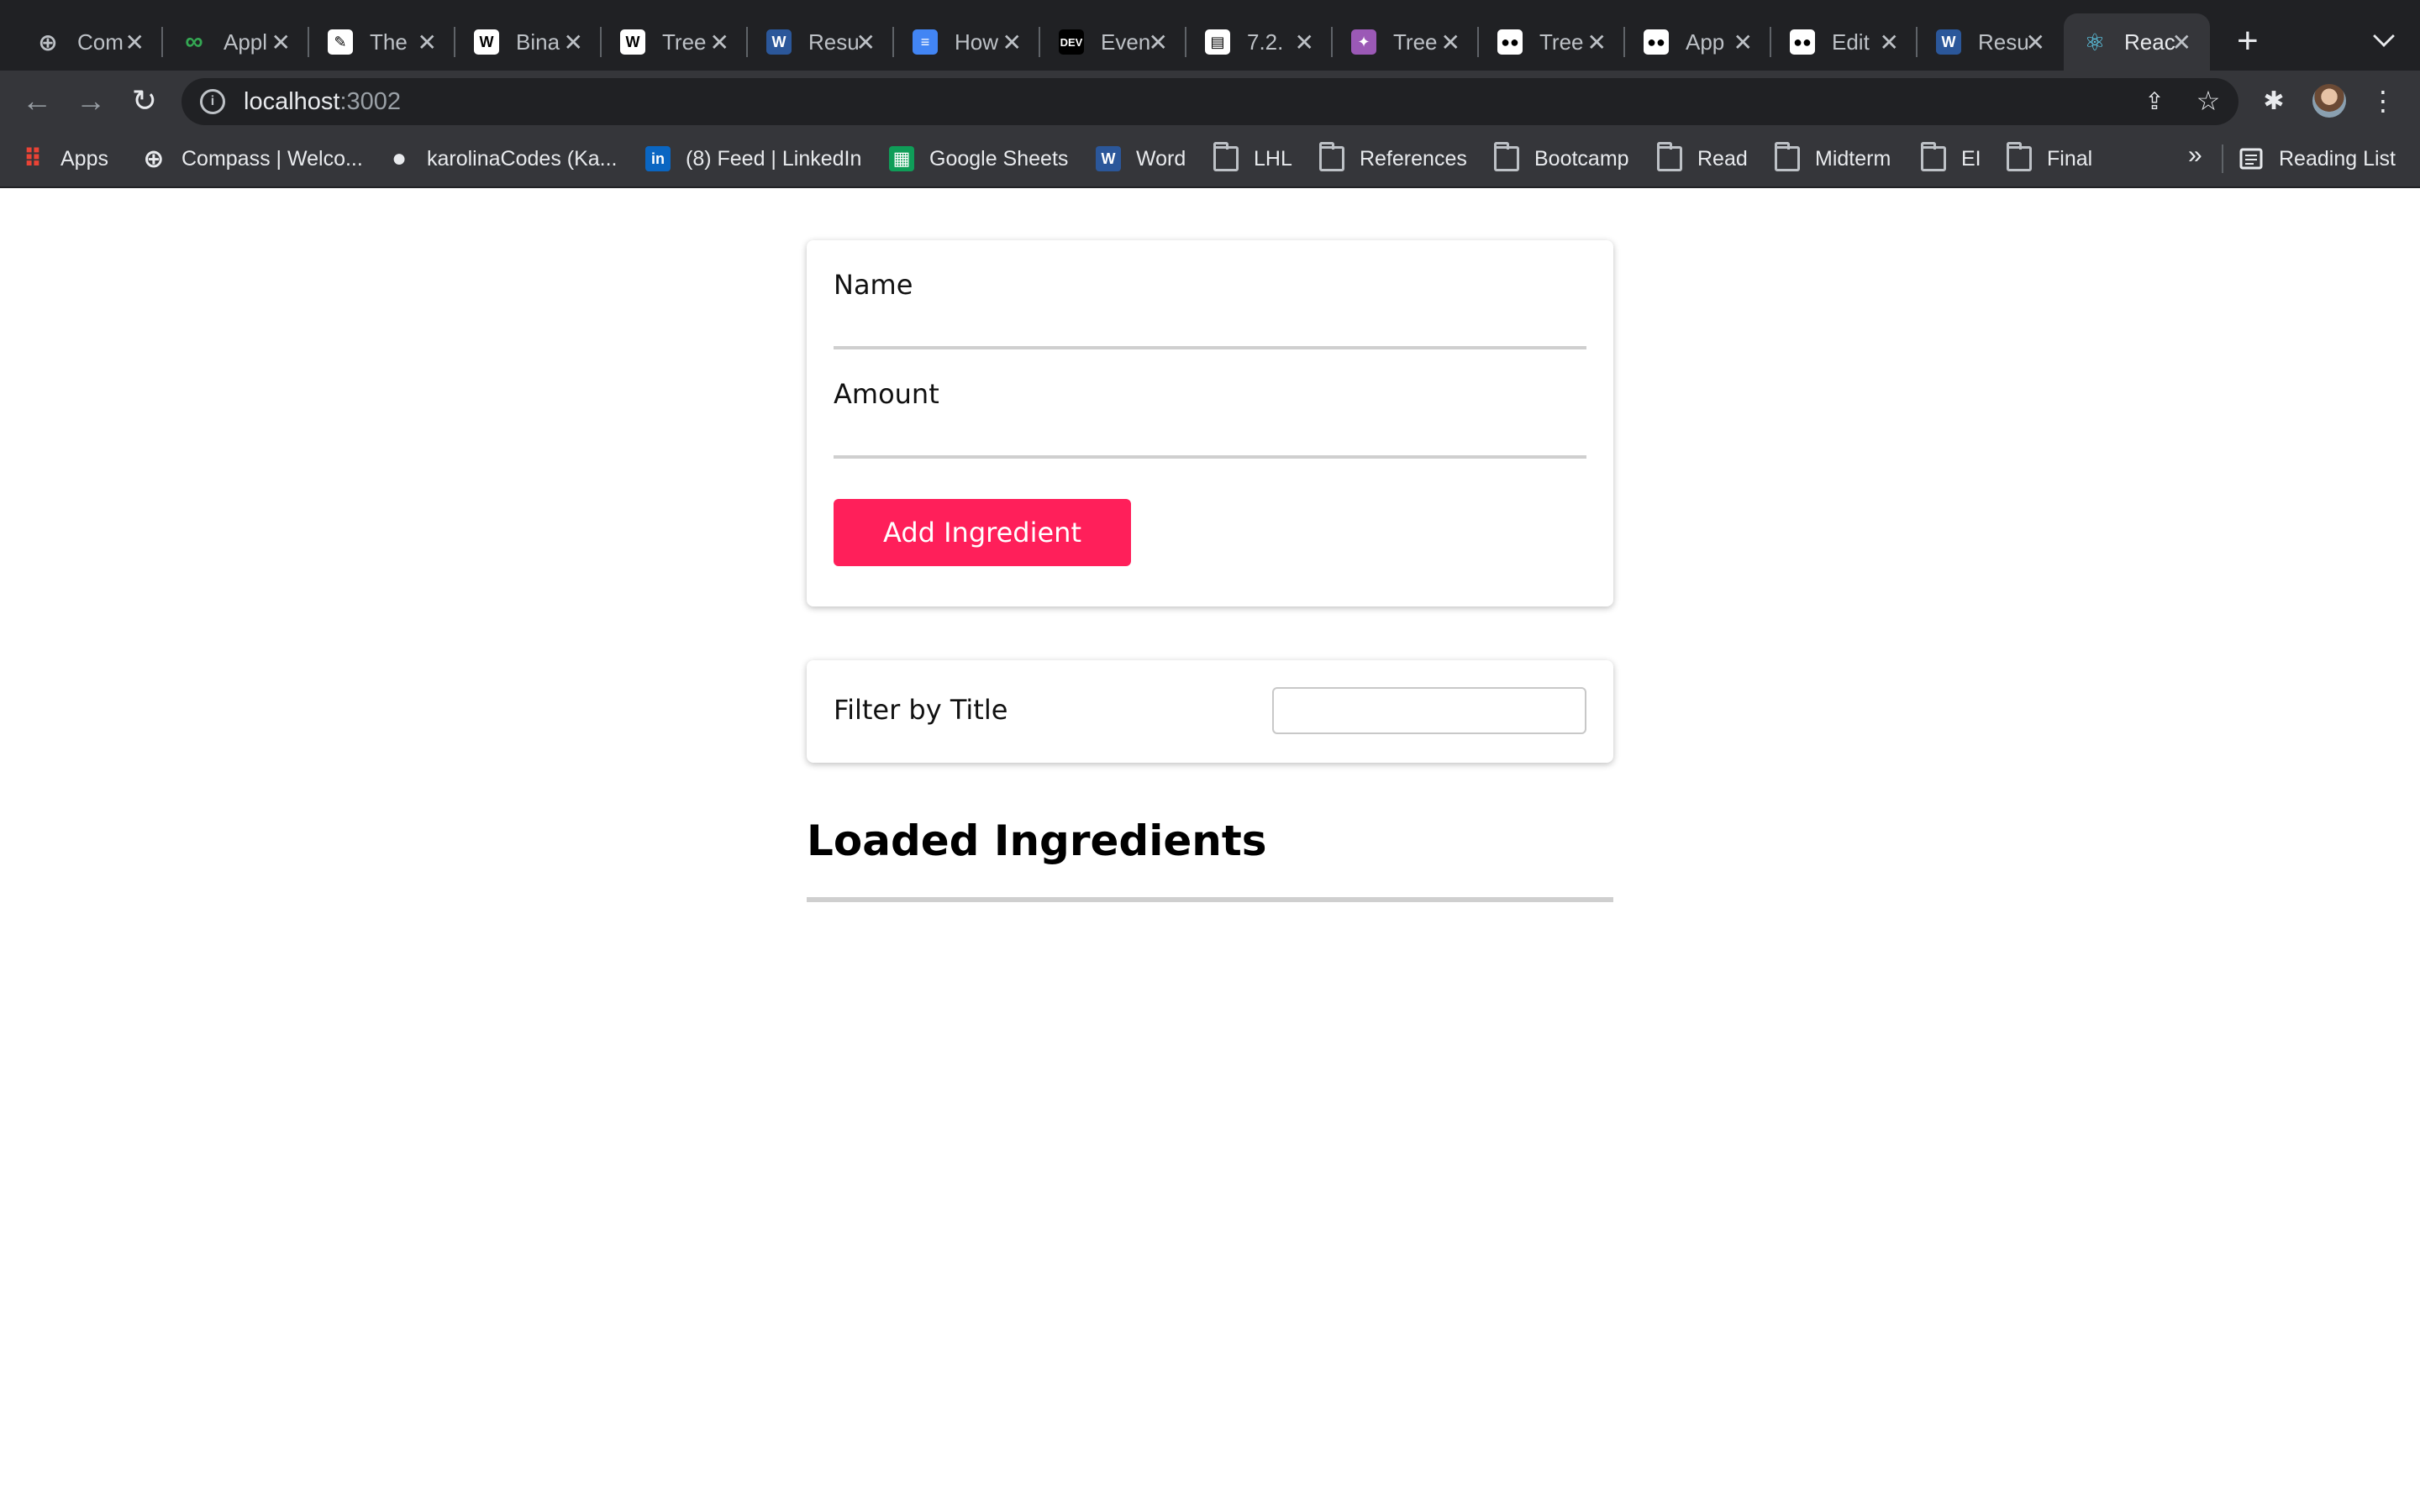  What do you see at coordinates (1413, 158) in the screenshot?
I see `bookmark-label: References` at bounding box center [1413, 158].